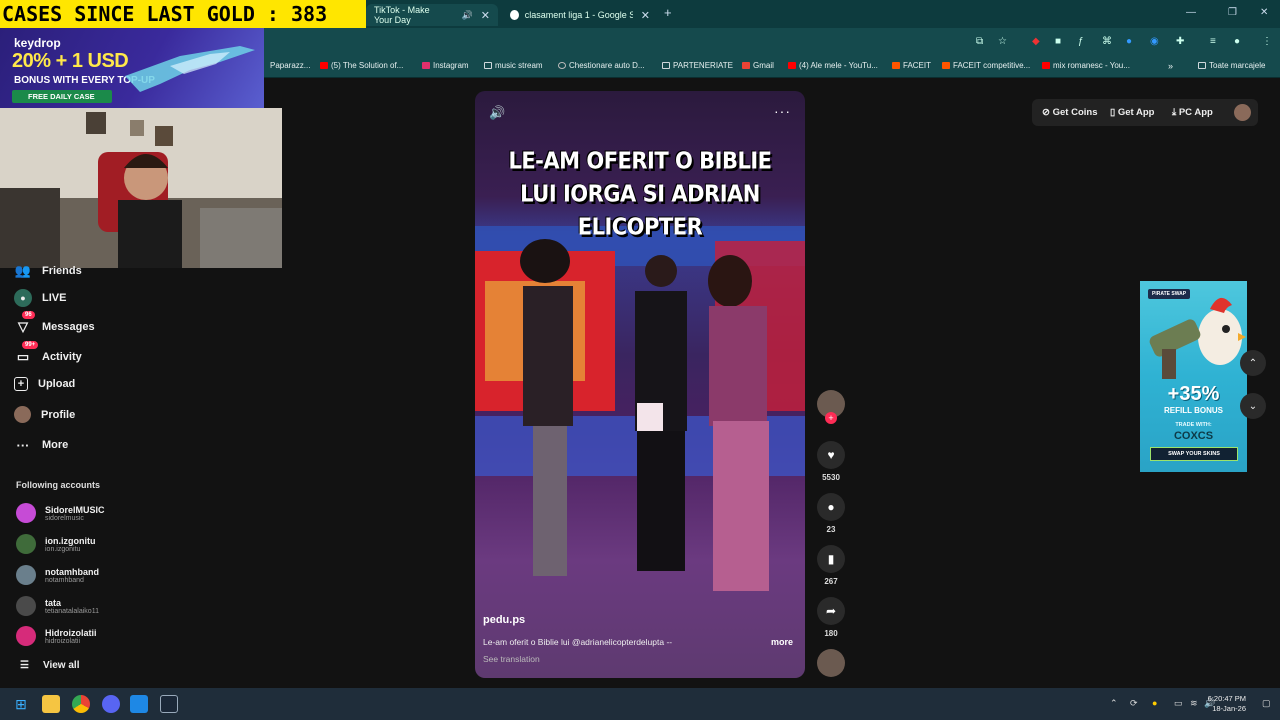 The image size is (1280, 720). What do you see at coordinates (1231, 65) in the screenshot?
I see `bookmark-item: Toate marcajele` at bounding box center [1231, 65].